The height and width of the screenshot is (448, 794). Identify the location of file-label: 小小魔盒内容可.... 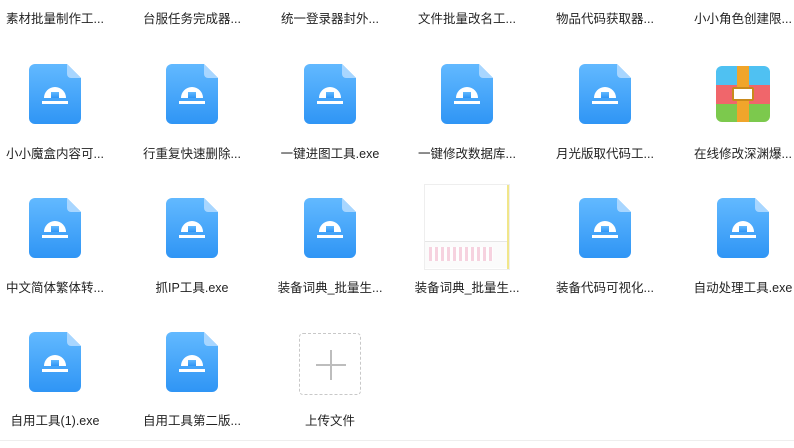
(55, 154).